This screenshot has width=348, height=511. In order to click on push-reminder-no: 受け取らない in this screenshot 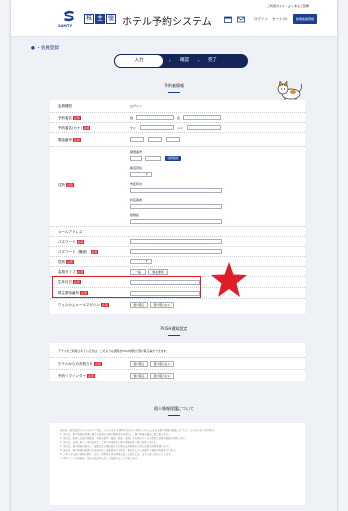, I will do `click(162, 376)`.